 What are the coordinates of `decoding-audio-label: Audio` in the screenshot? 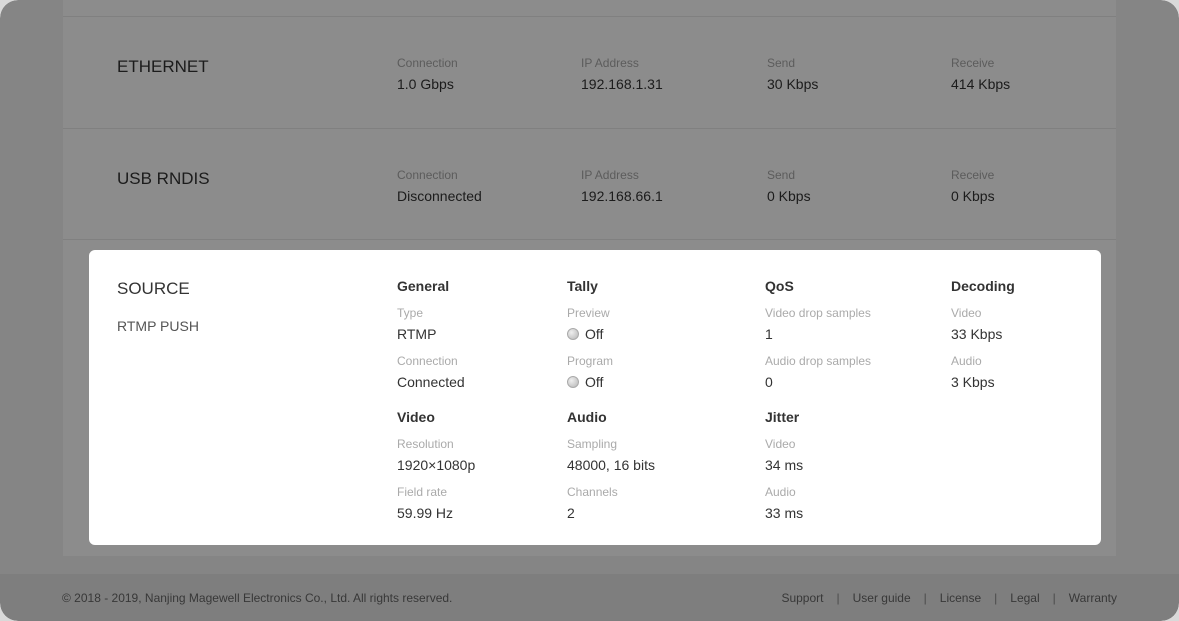 It's located at (966, 361).